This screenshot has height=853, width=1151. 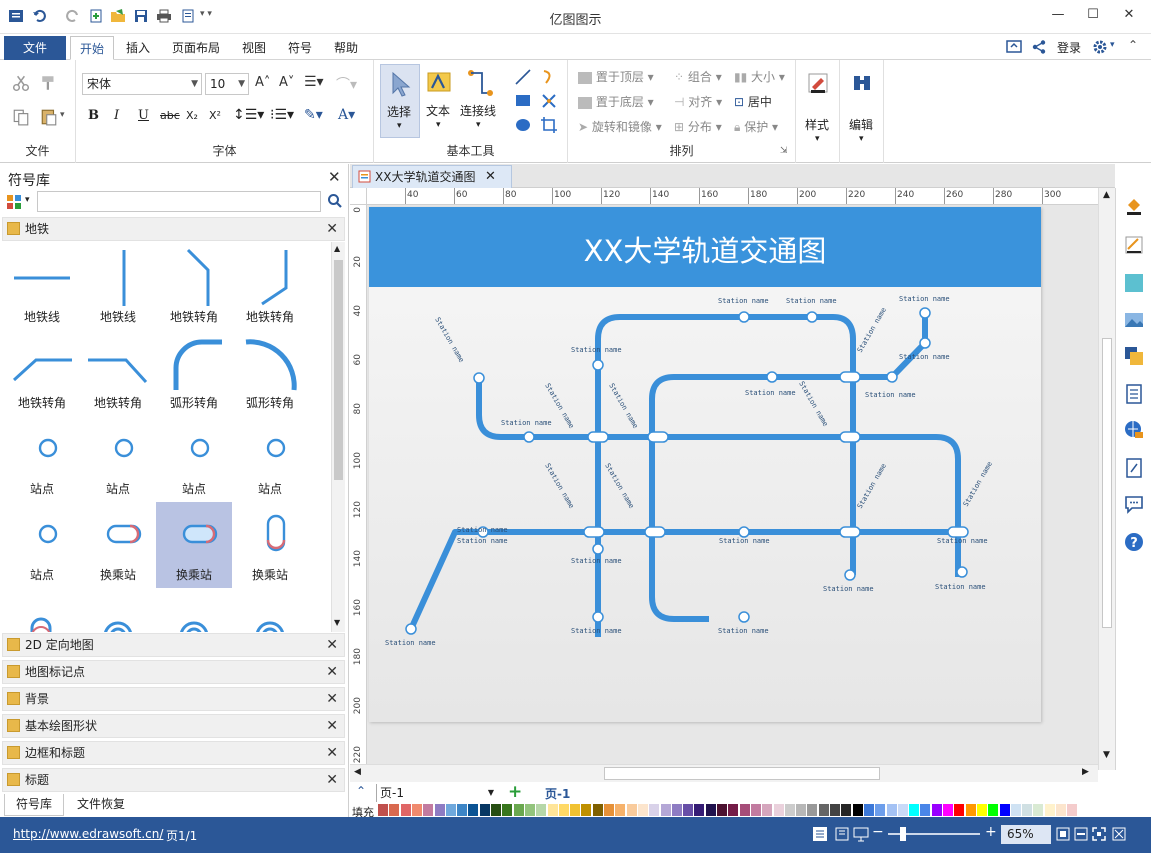 What do you see at coordinates (1134, 245) in the screenshot?
I see `line-style-icon` at bounding box center [1134, 245].